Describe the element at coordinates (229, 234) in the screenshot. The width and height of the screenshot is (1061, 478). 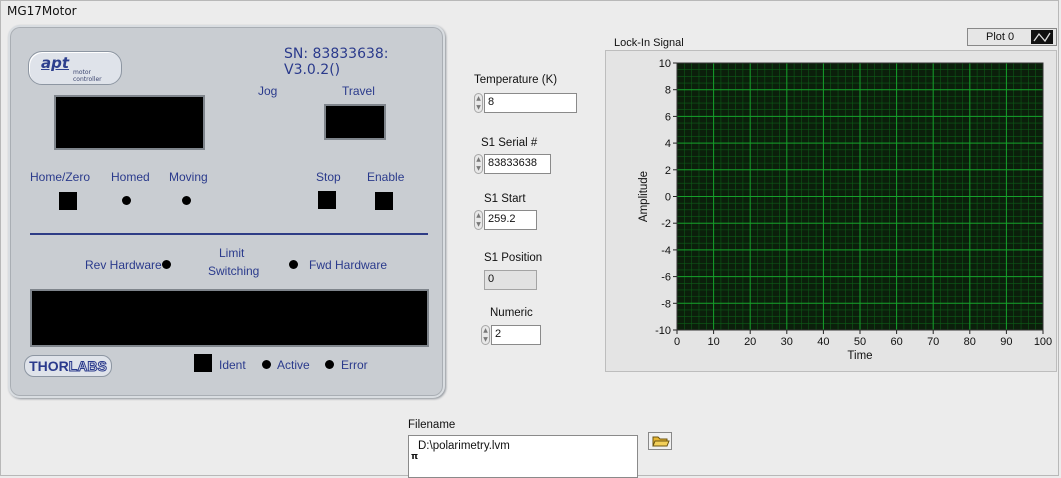
I see `divider` at that location.